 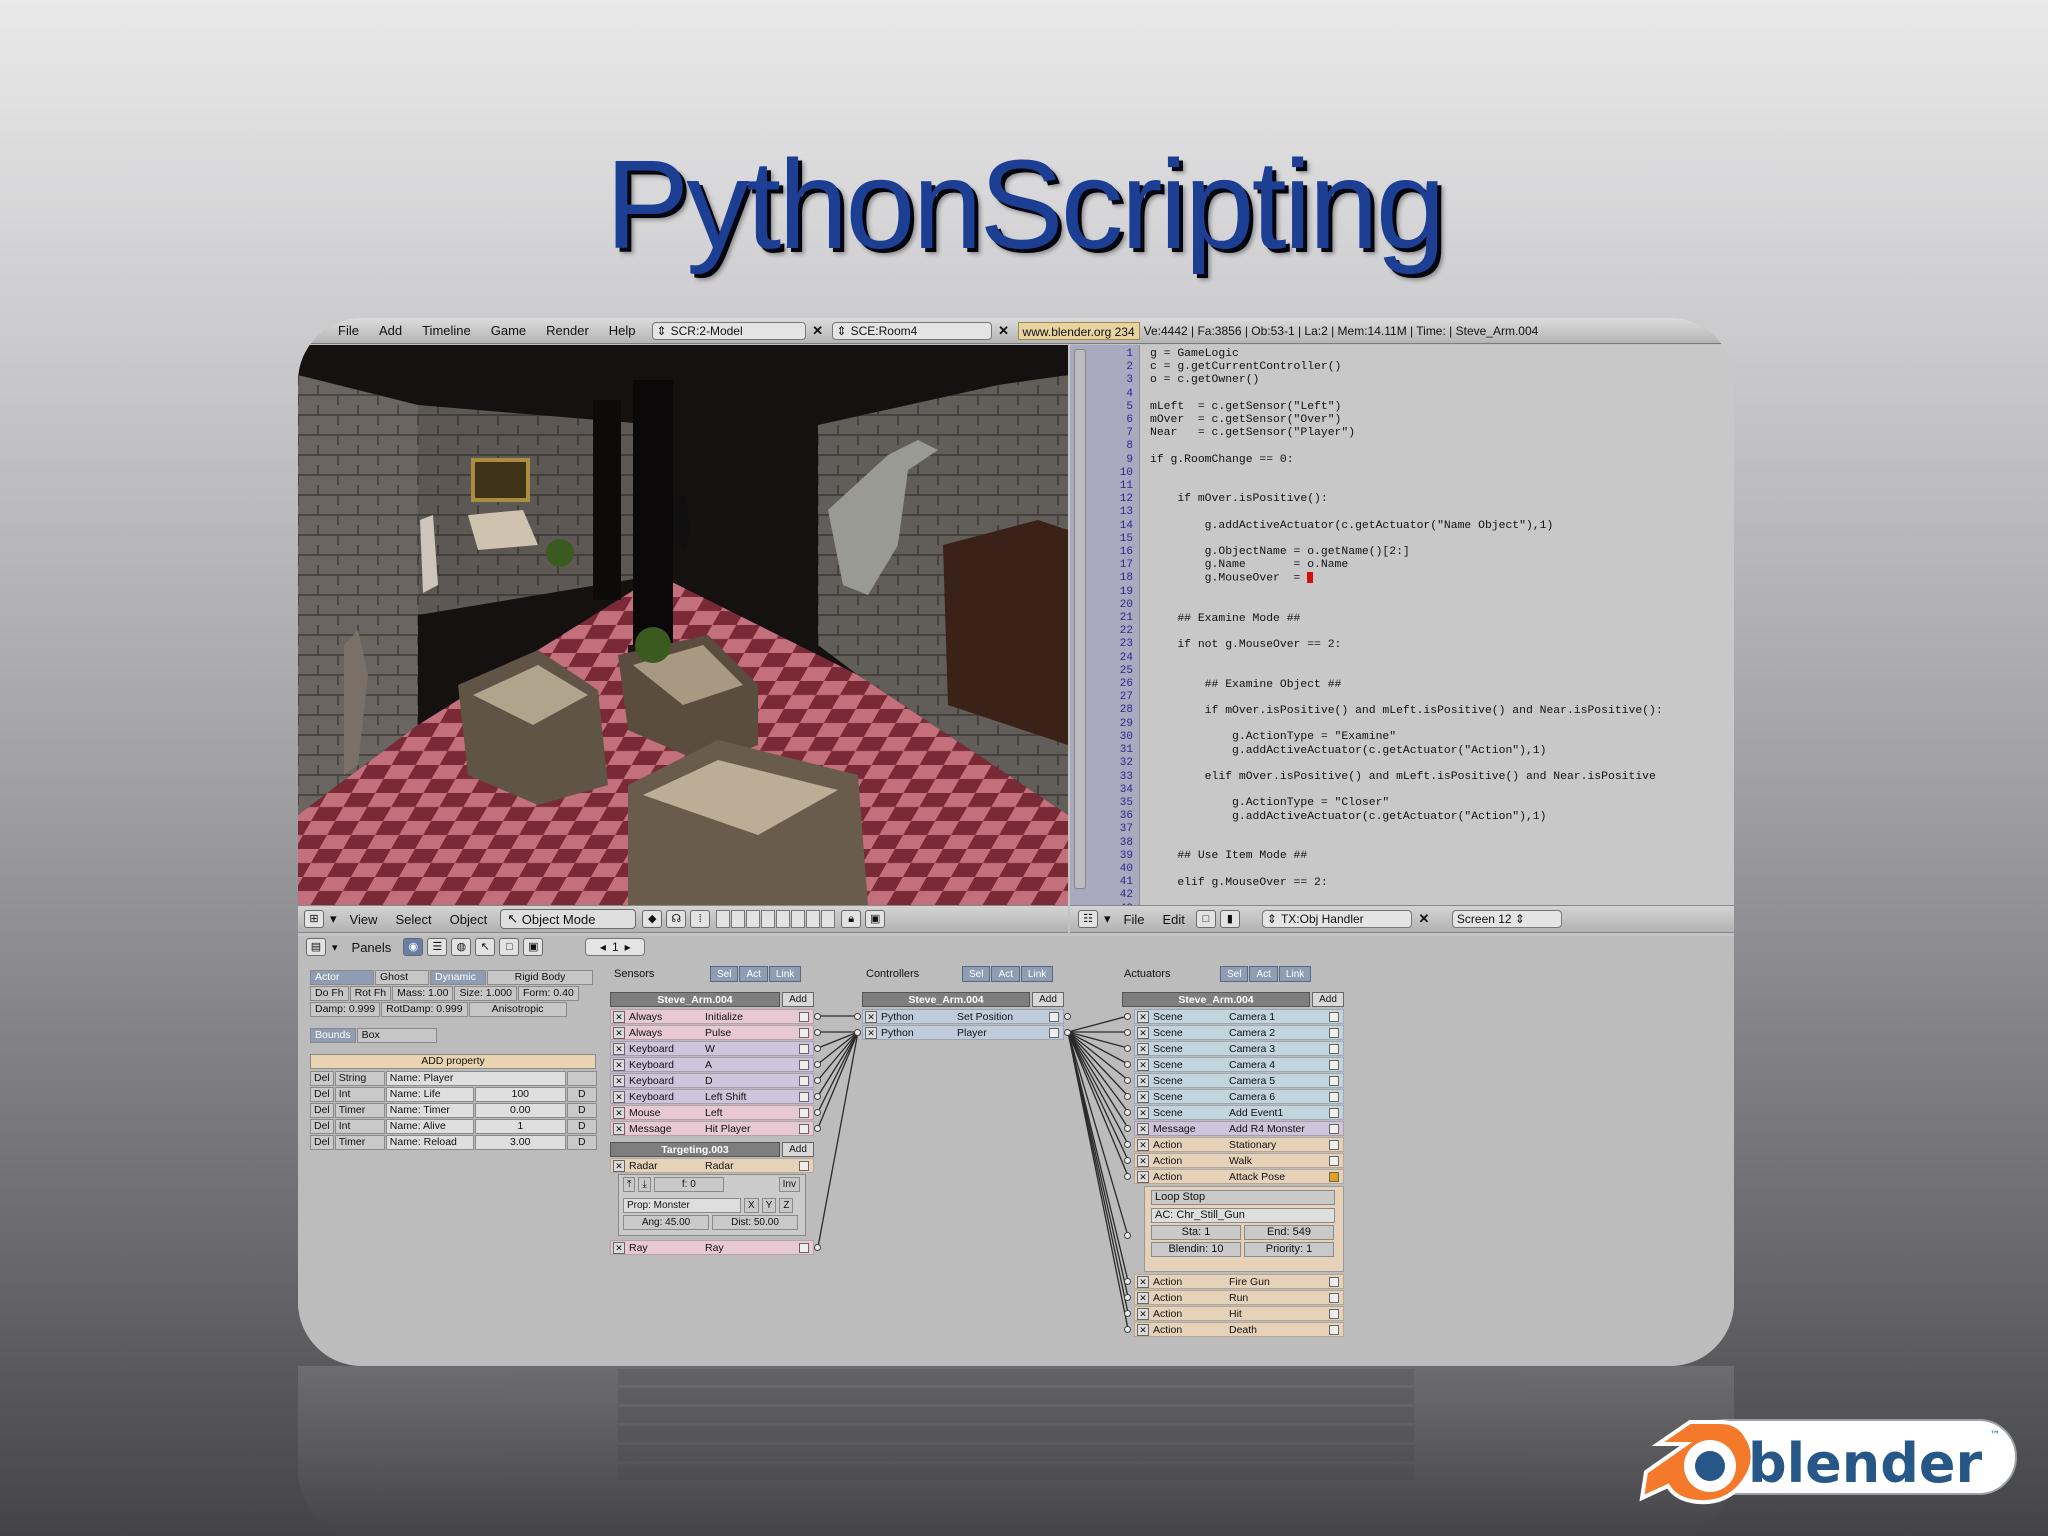 What do you see at coordinates (1239, 1016) in the screenshot?
I see `actuator-row: ✕ Scene Camera 1` at bounding box center [1239, 1016].